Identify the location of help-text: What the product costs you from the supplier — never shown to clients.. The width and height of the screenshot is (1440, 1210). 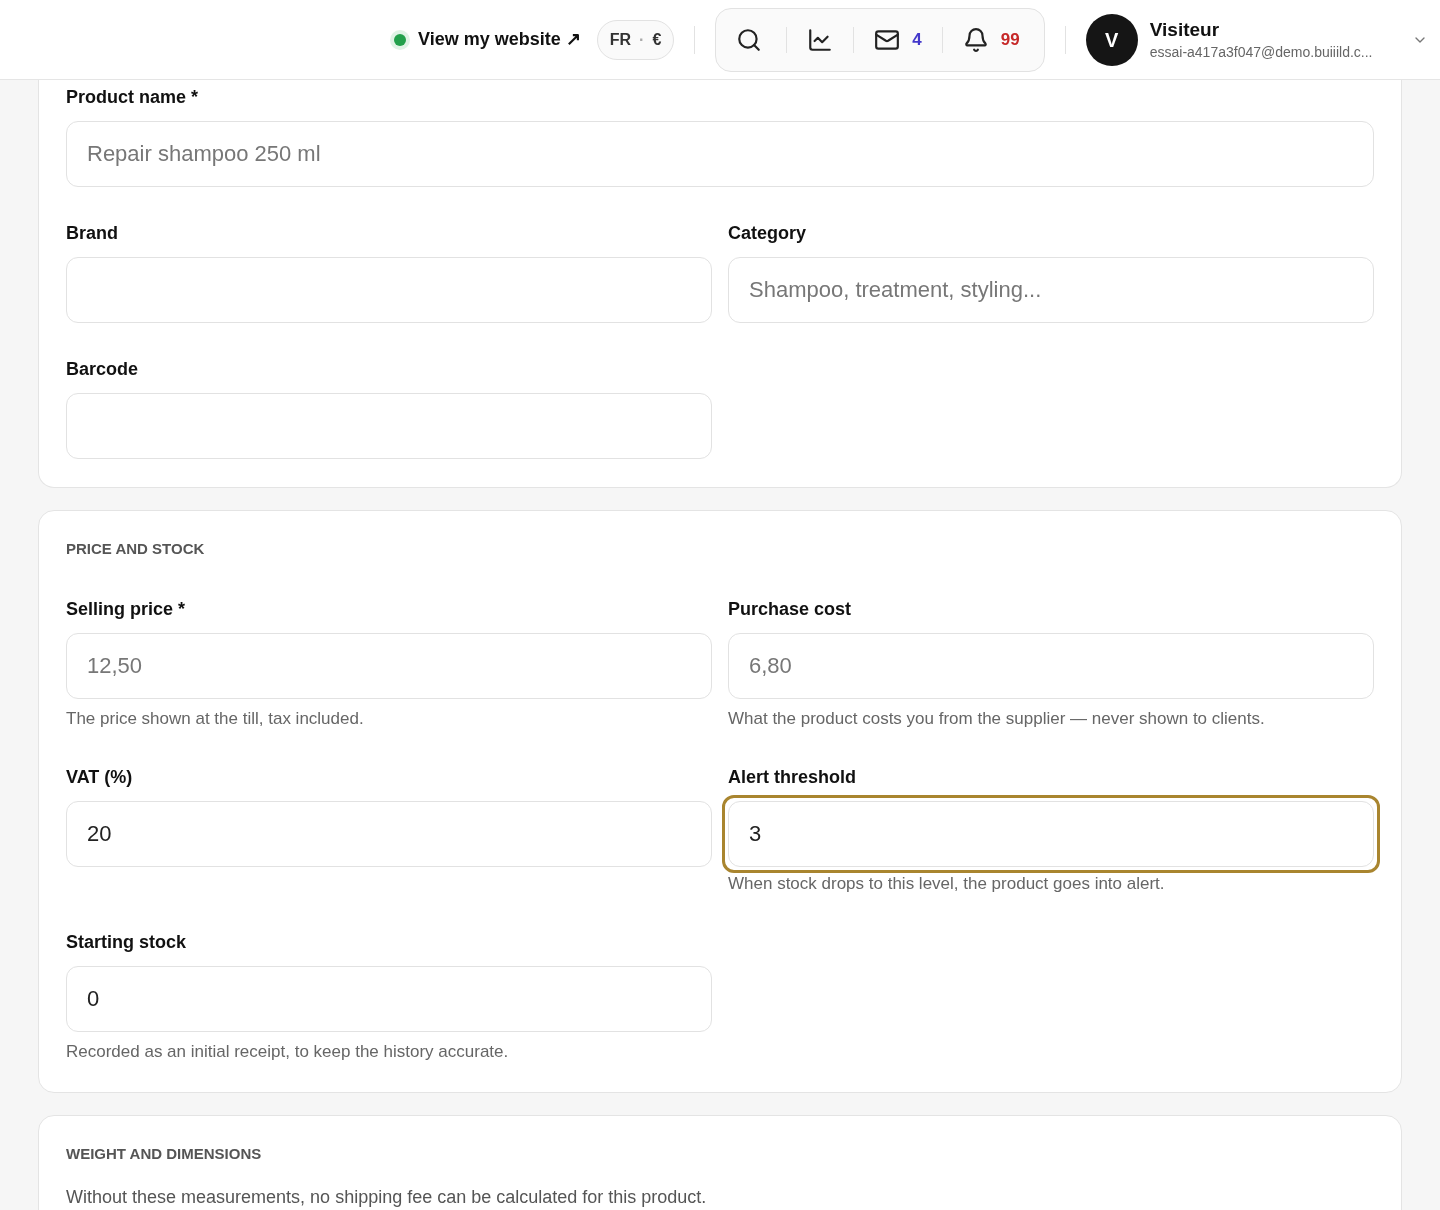
(997, 719).